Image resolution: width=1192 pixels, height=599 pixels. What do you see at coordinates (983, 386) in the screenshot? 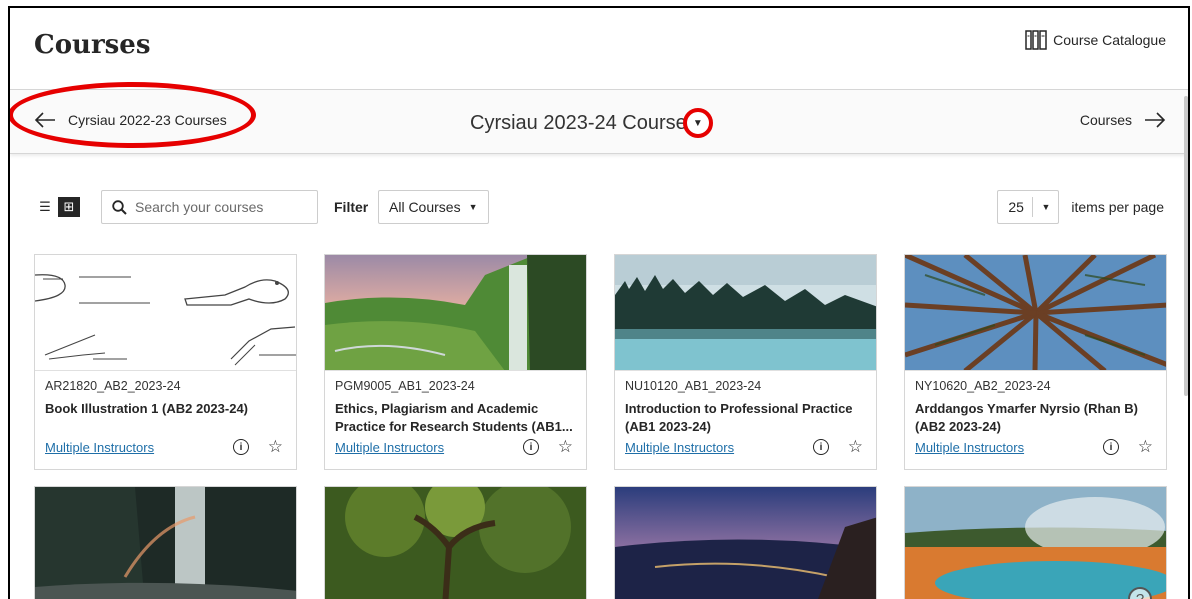
I see `course-code: NY10620_AB2_2023-24` at bounding box center [983, 386].